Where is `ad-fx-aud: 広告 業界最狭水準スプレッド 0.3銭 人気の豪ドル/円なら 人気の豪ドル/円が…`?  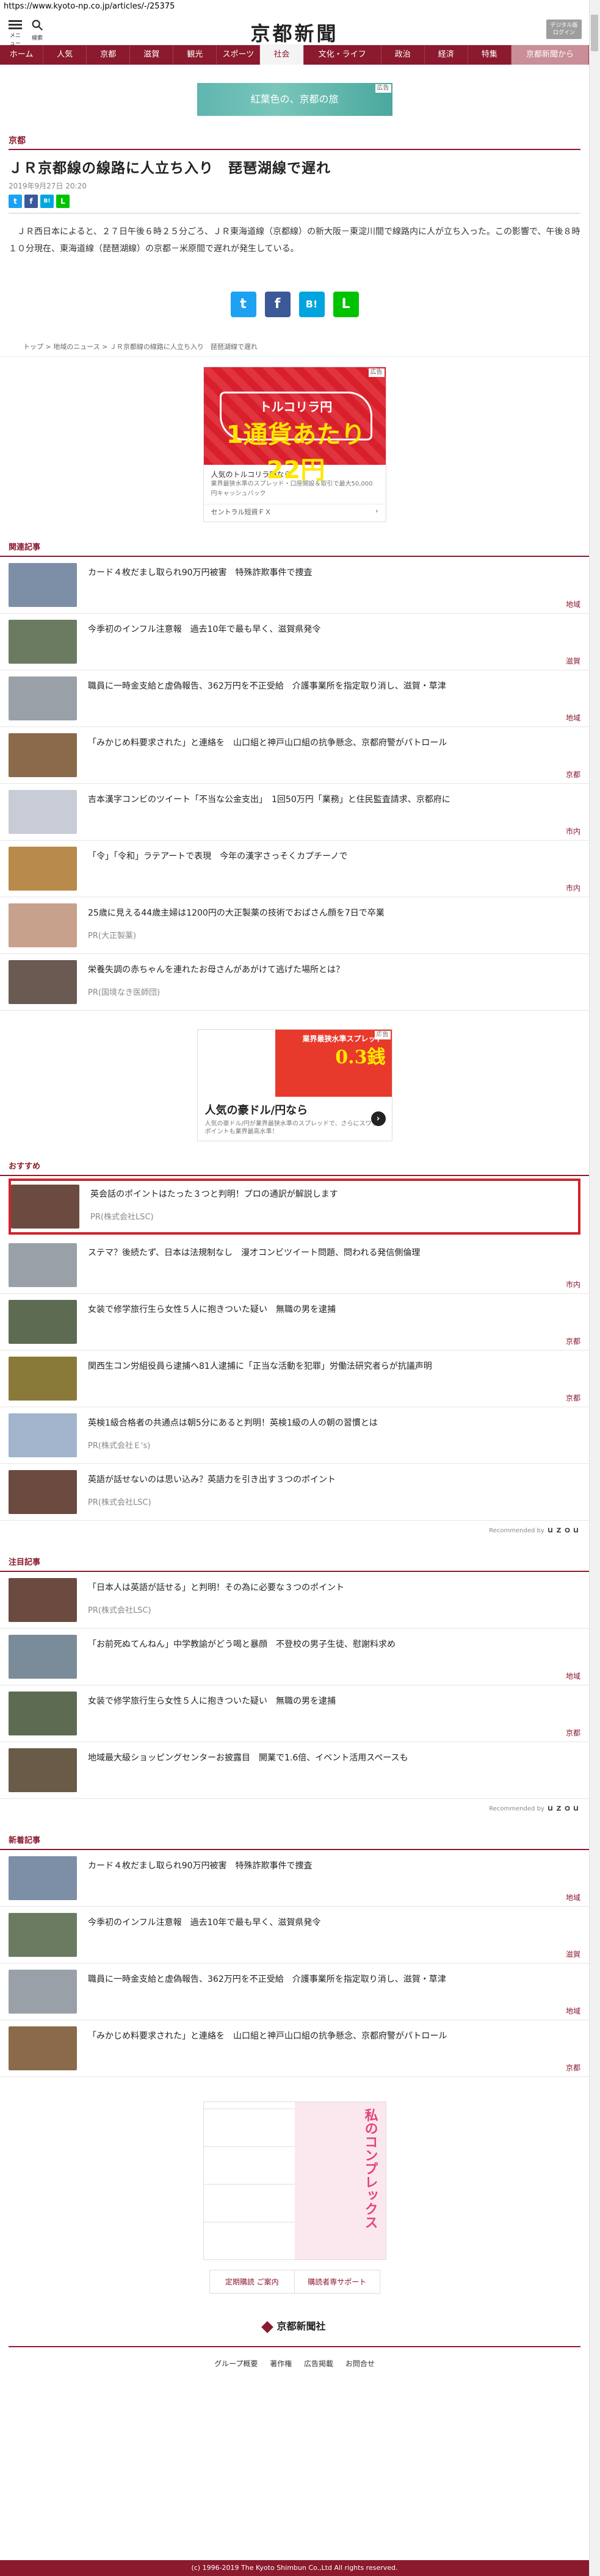 ad-fx-aud: 広告 業界最狭水準スプレッド 0.3銭 人気の豪ドル/円なら 人気の豪ドル/円が… is located at coordinates (294, 1085).